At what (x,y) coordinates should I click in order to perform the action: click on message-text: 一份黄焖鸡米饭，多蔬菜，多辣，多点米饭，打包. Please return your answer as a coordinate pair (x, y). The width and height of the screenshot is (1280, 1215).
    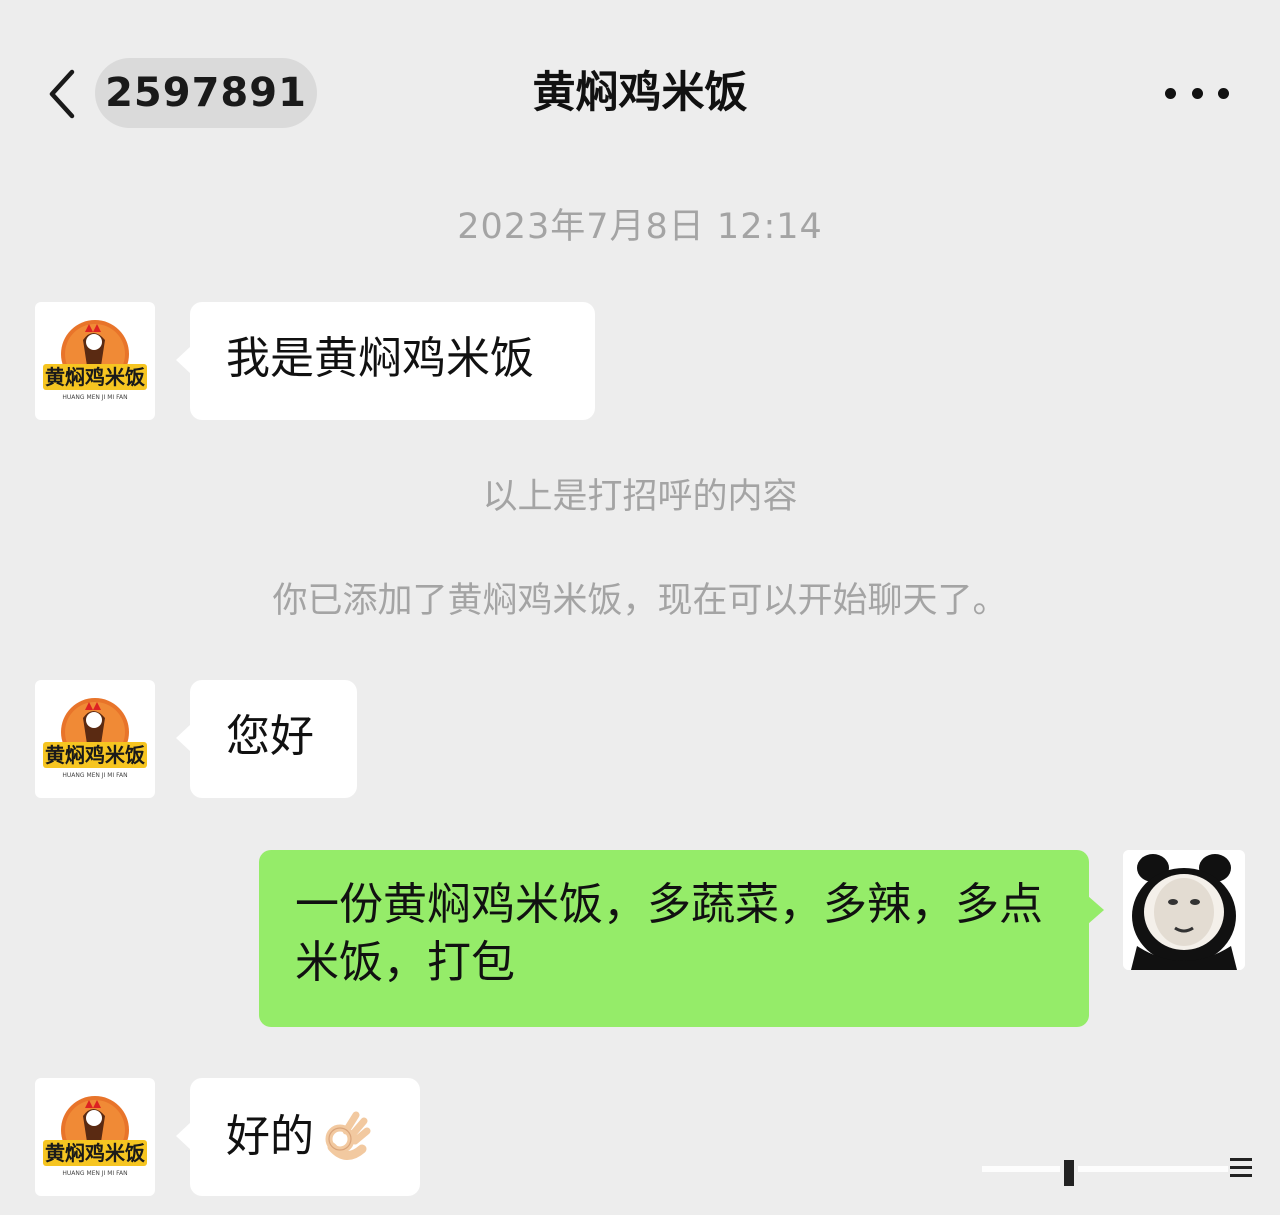
    Looking at the image, I should click on (669, 933).